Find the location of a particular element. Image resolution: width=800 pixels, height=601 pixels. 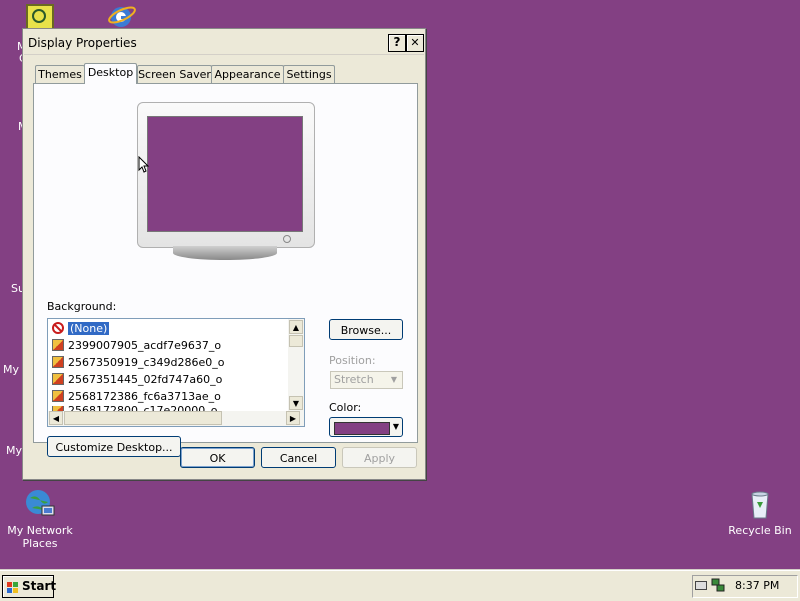

scroll-up-icon: ▲ is located at coordinates (296, 327).